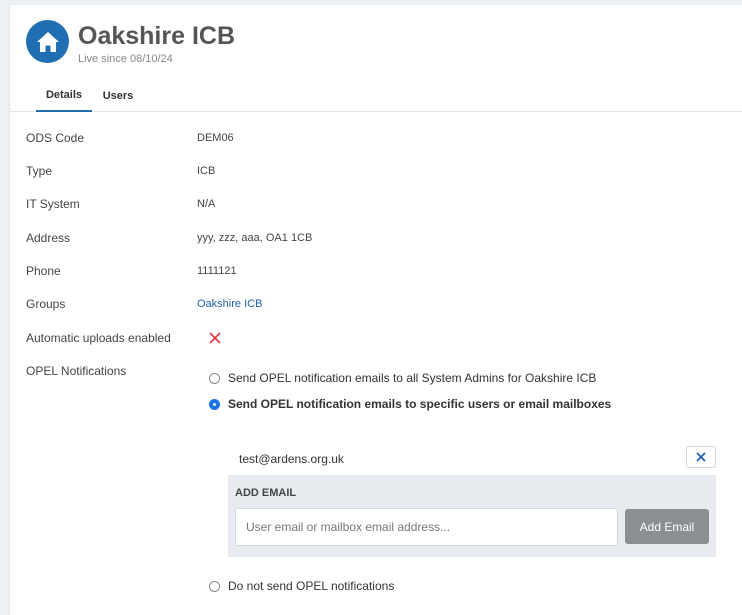  I want to click on house-icon, so click(47, 41).